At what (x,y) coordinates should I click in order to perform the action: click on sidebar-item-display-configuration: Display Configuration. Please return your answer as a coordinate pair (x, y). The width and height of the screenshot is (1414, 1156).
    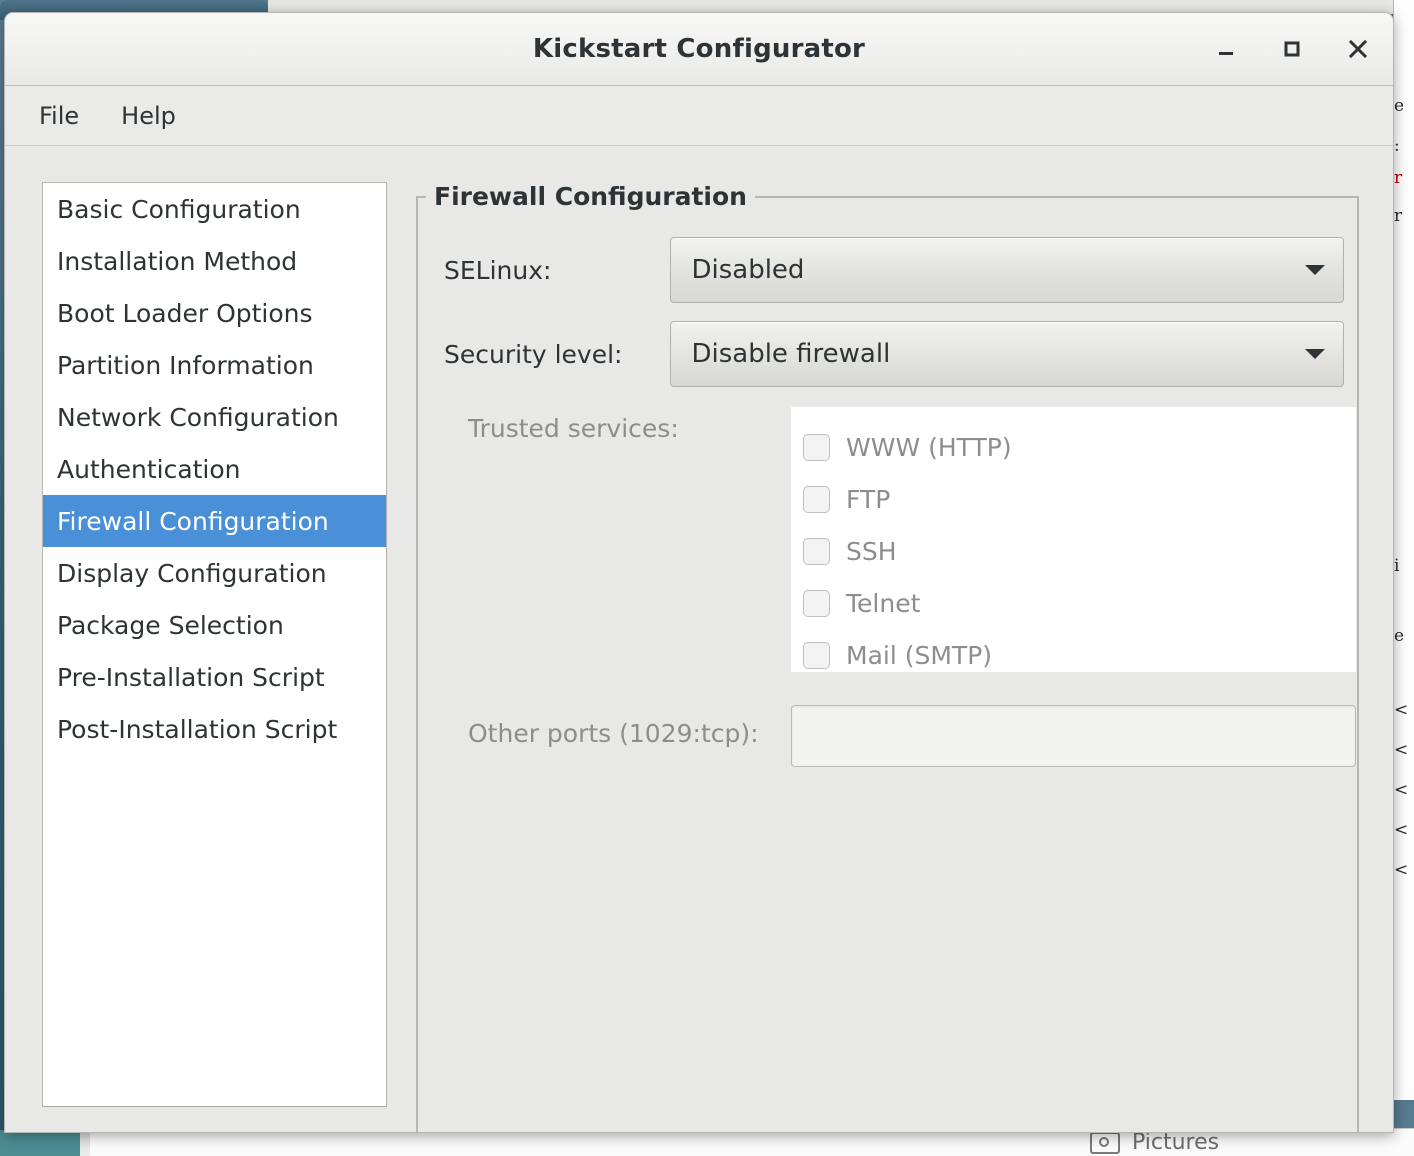
    Looking at the image, I should click on (214, 573).